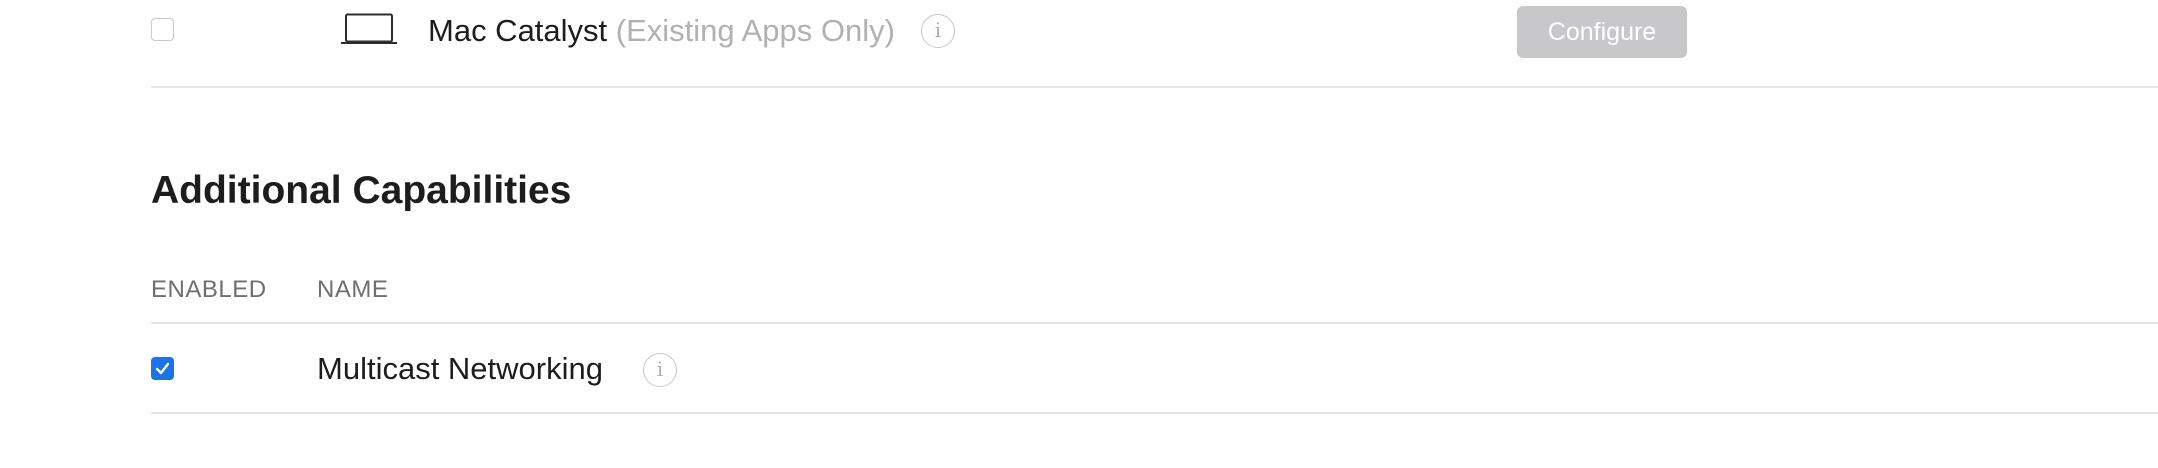  What do you see at coordinates (755, 30) in the screenshot?
I see `platform-note: (Existing Apps Only)` at bounding box center [755, 30].